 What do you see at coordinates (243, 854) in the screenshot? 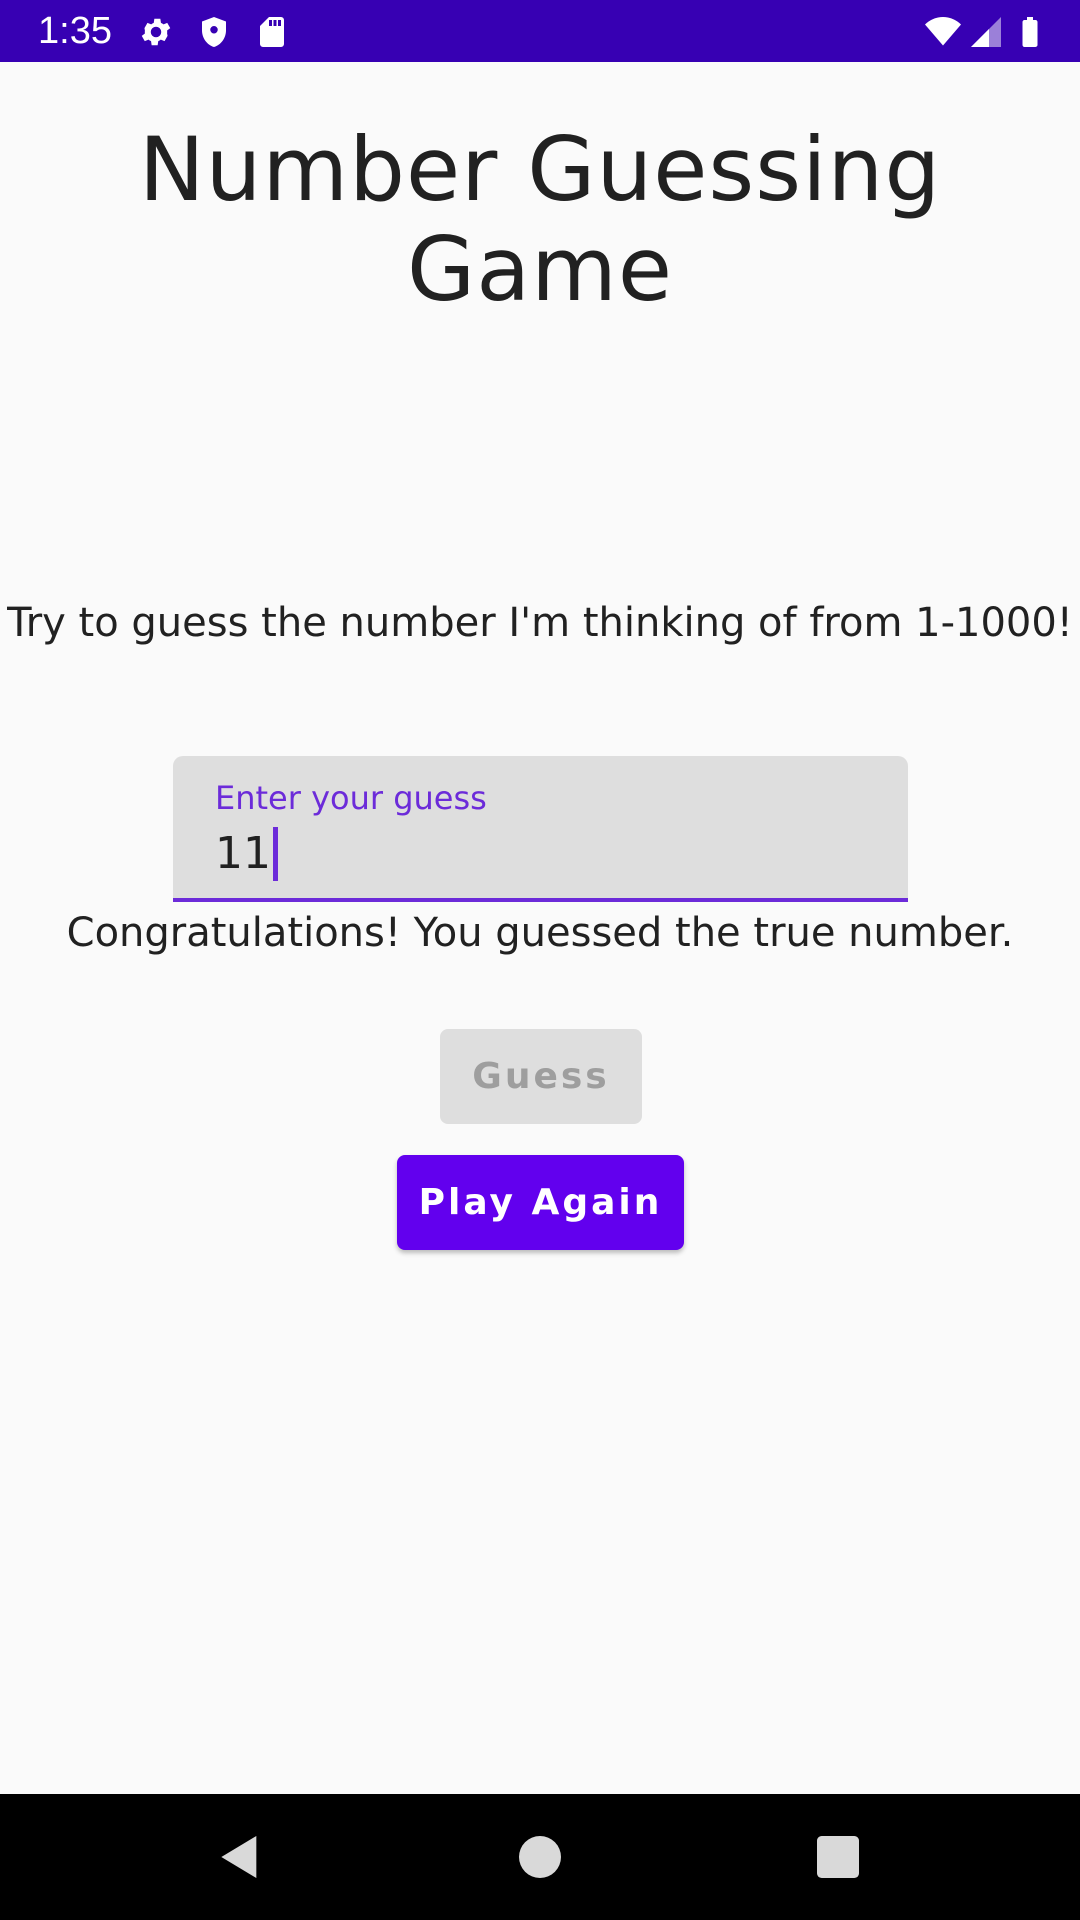
I see `guess-input-value: 11` at bounding box center [243, 854].